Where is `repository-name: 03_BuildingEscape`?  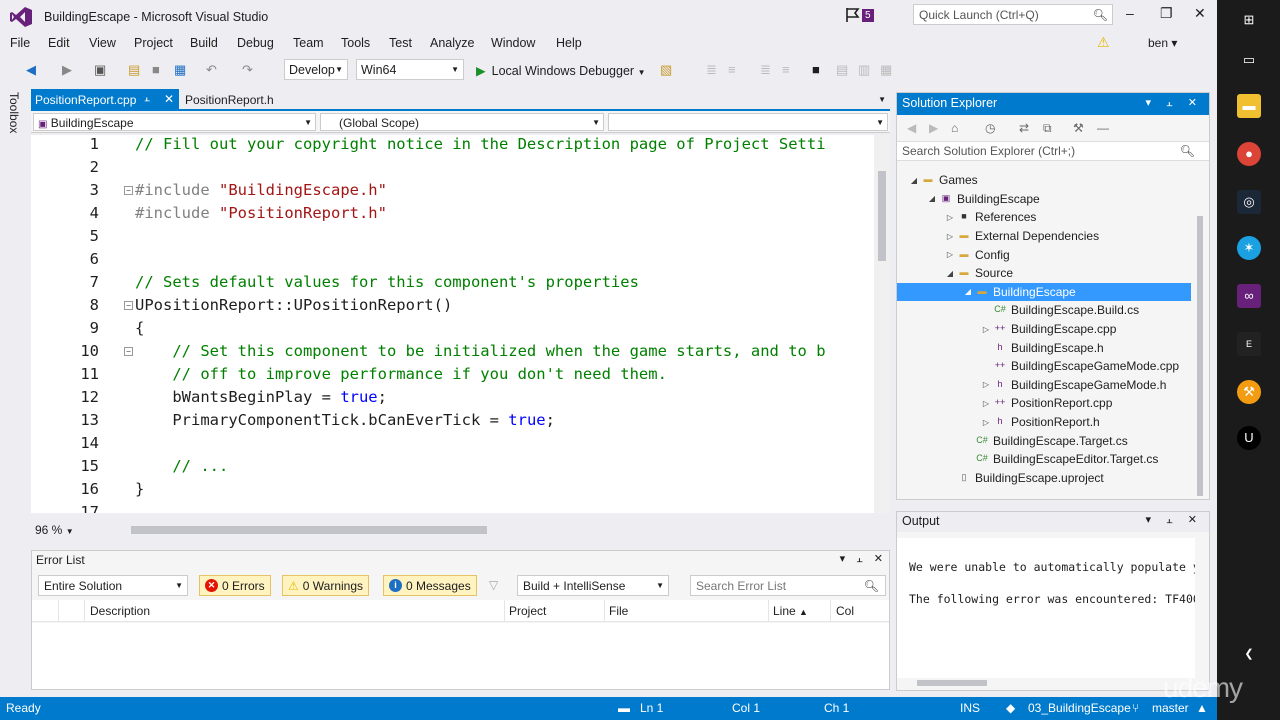
repository-name: 03_BuildingEscape is located at coordinates (1079, 708).